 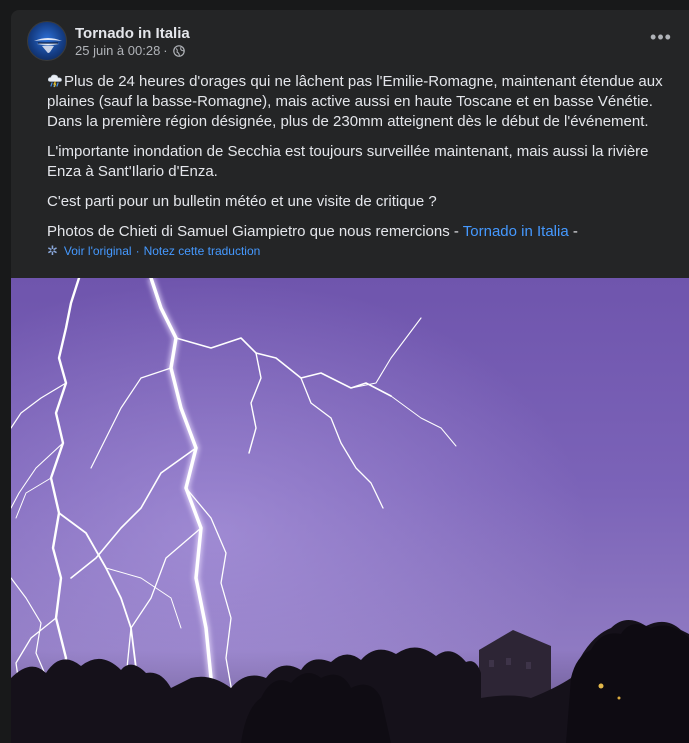 I want to click on globe-icon, so click(x=178, y=50).